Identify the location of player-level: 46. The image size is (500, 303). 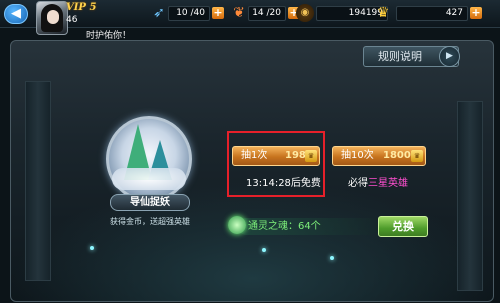
(72, 20).